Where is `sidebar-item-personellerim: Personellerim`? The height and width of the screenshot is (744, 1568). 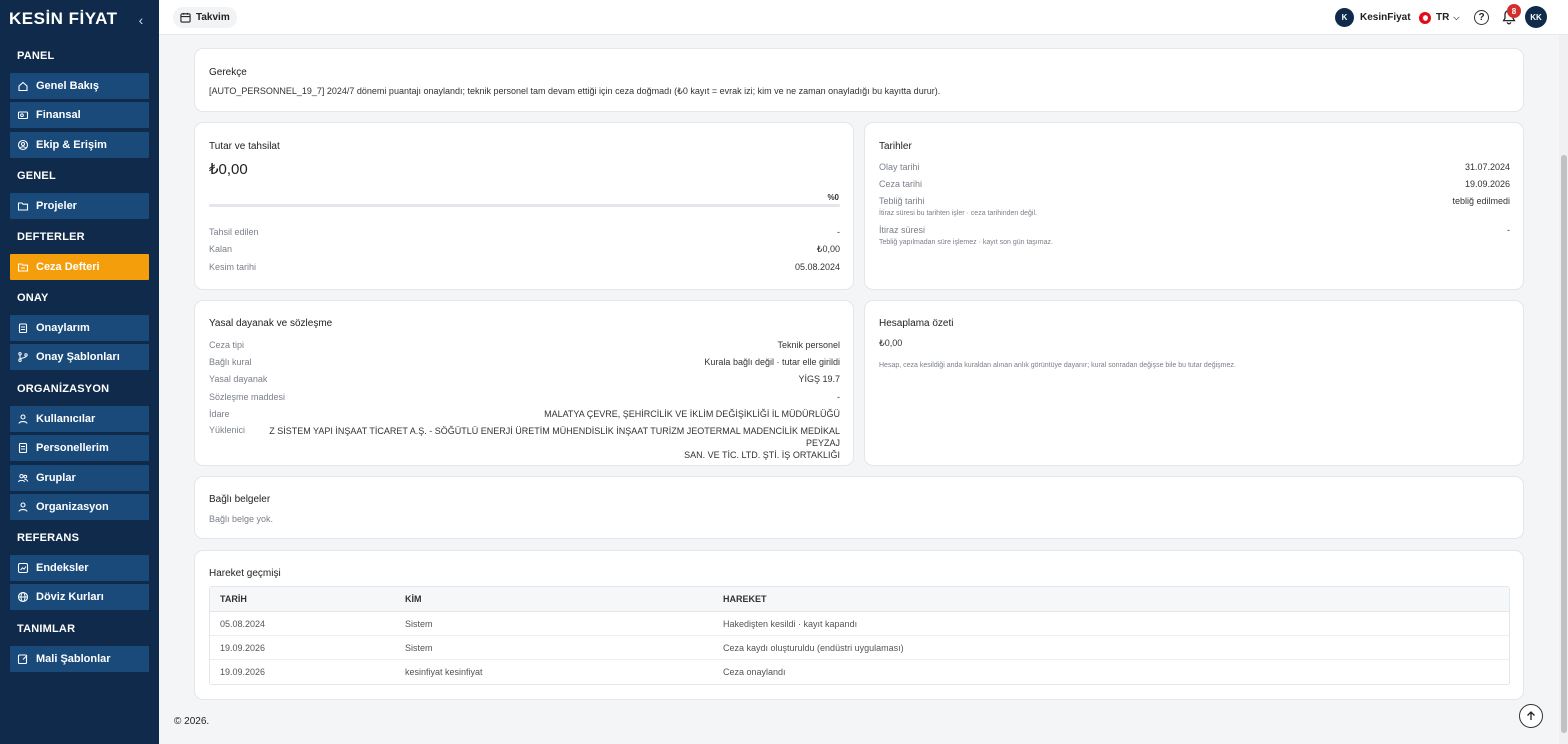
sidebar-item-personellerim: Personellerim is located at coordinates (79, 448).